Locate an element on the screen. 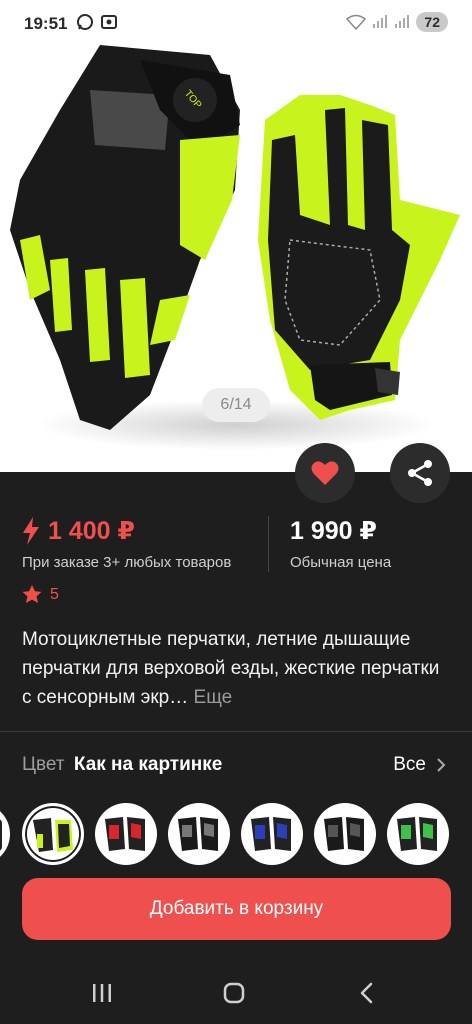 This screenshot has width=472, height=1024. show-more-link: Еще is located at coordinates (213, 697).